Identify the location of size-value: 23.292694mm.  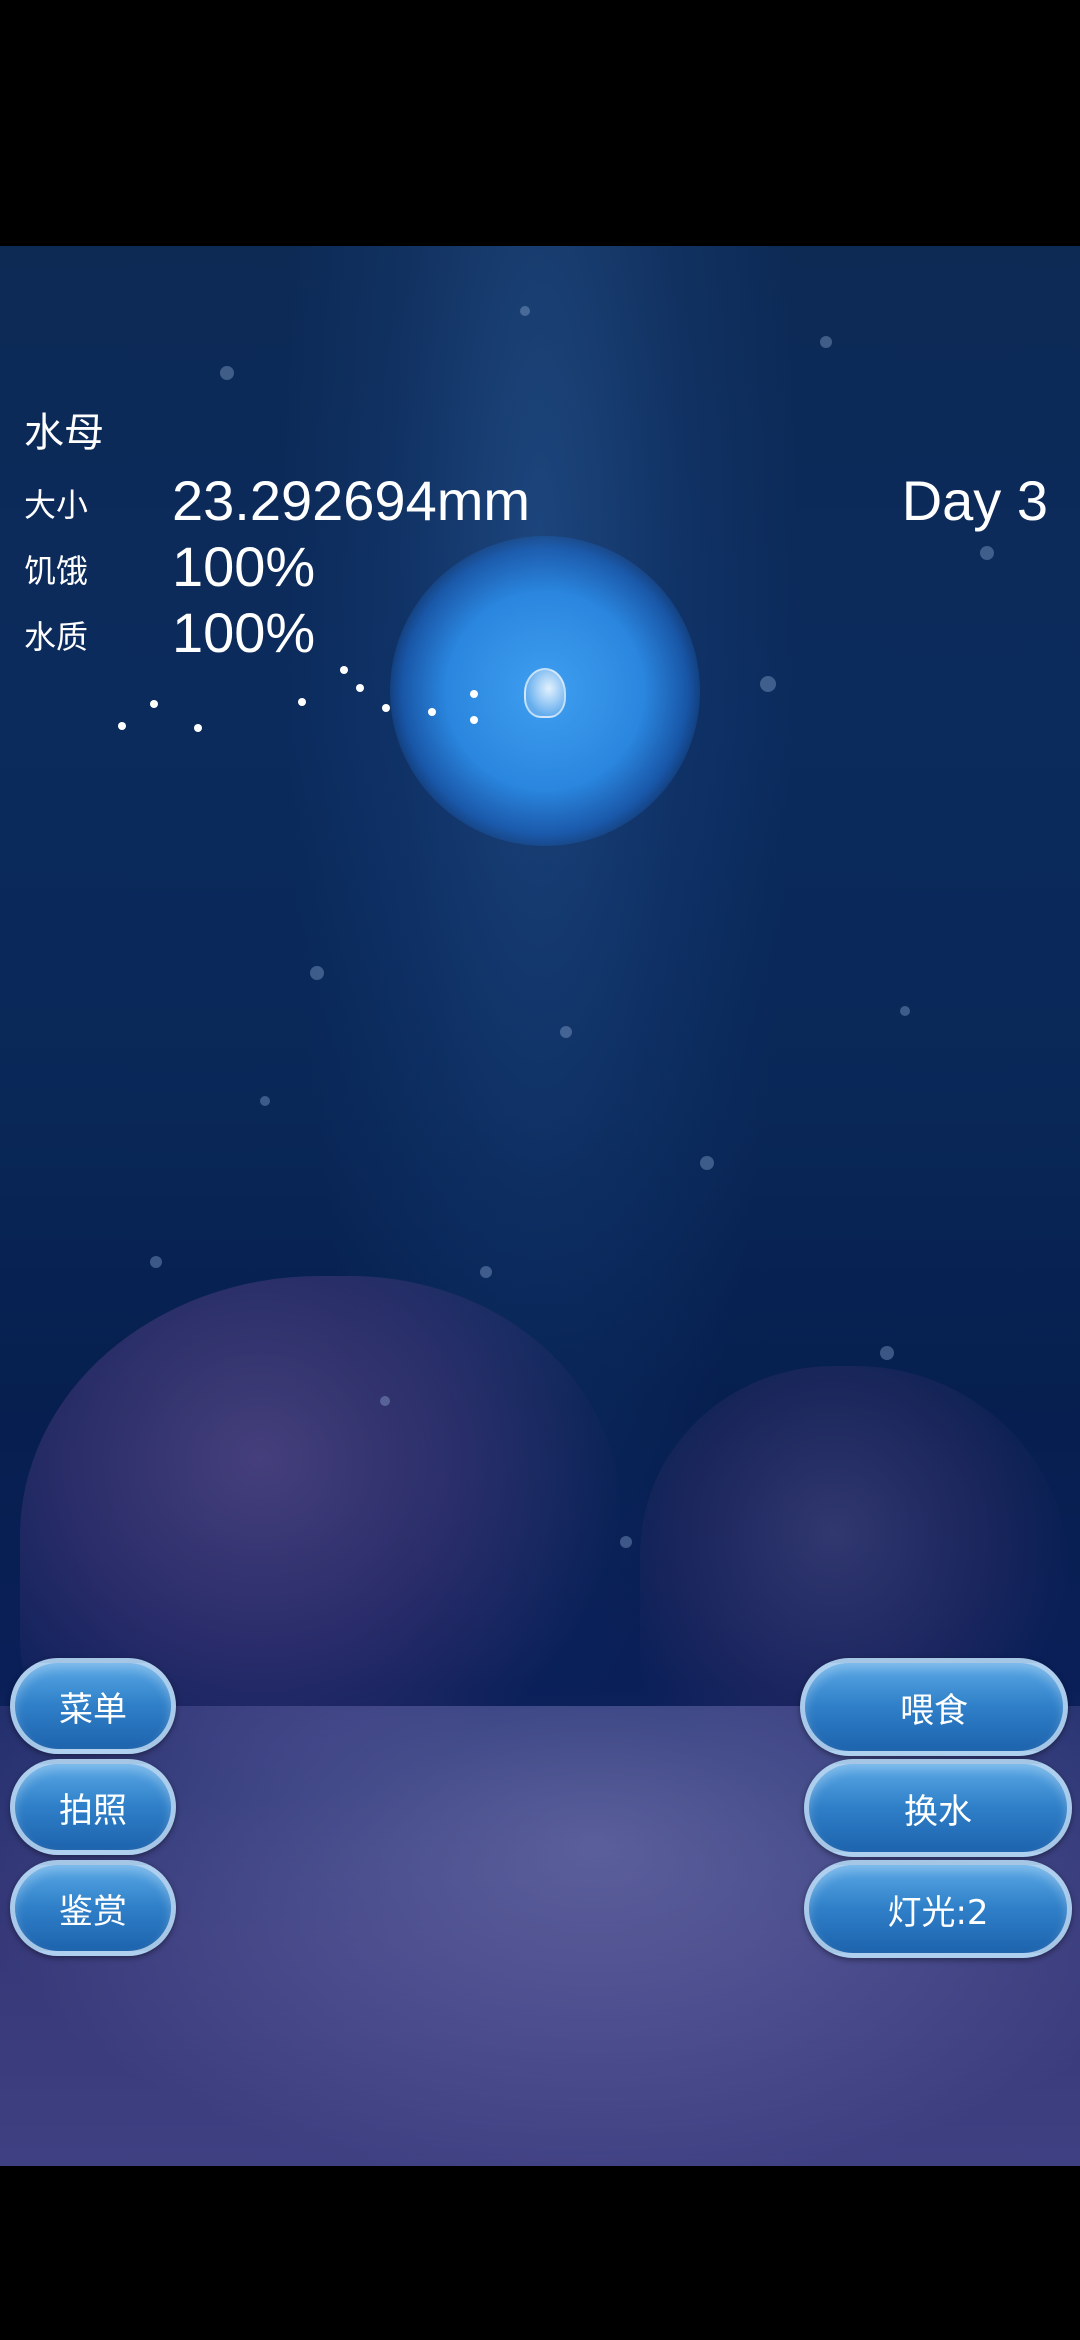
(351, 500).